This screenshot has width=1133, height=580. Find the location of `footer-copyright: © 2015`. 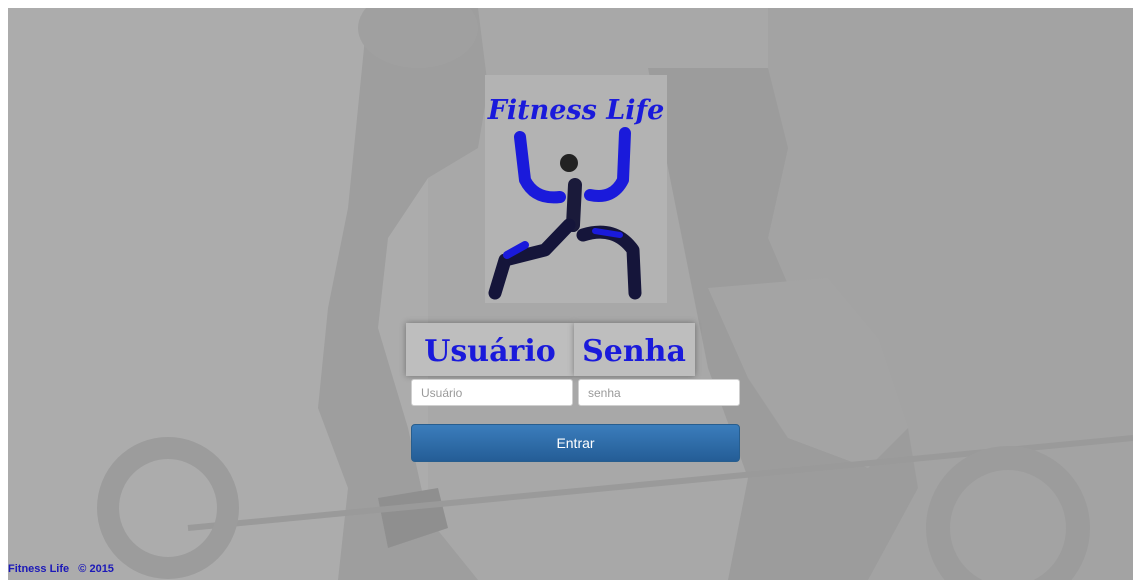

footer-copyright: © 2015 is located at coordinates (96, 569).